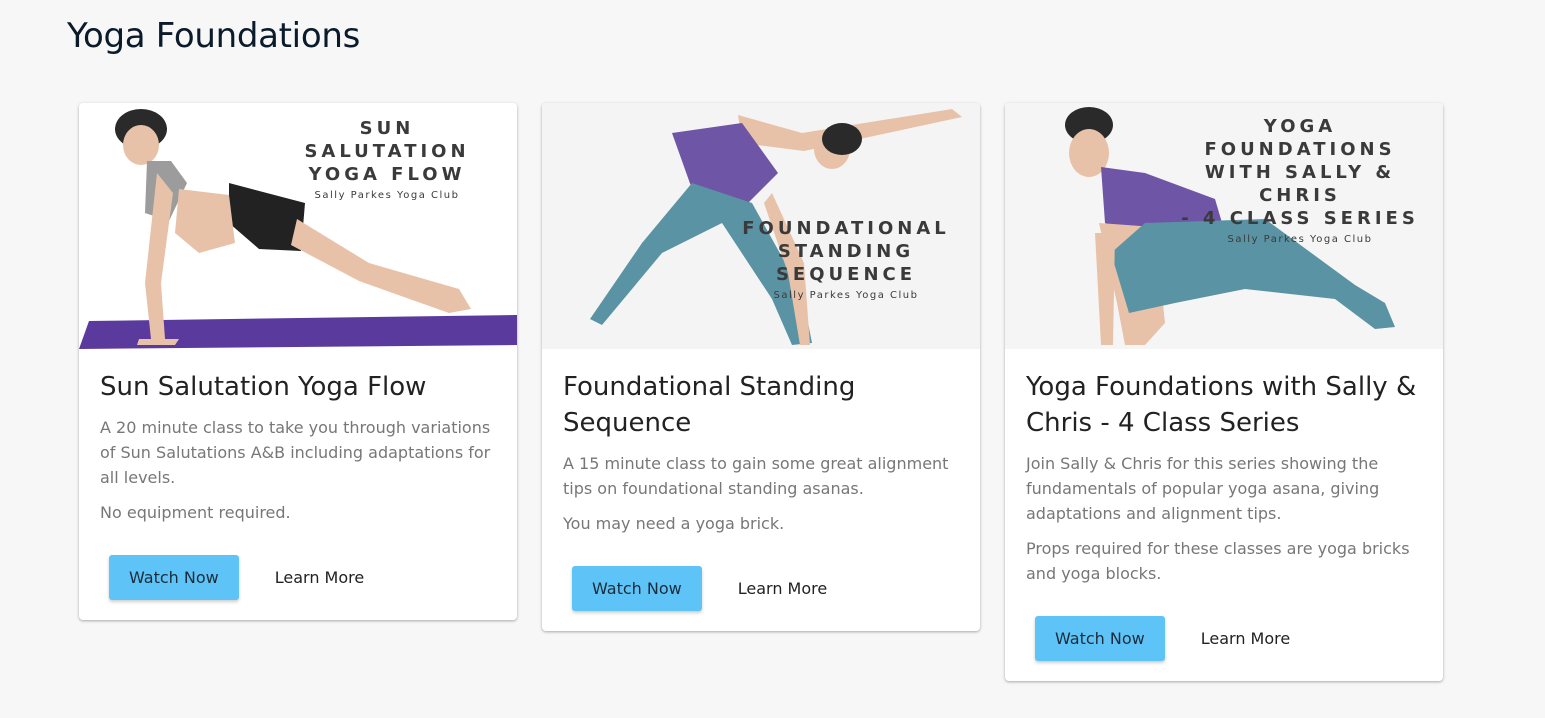 This screenshot has height=718, width=1545. Describe the element at coordinates (213, 36) in the screenshot. I see `page-title: Yoga Foundations` at that location.